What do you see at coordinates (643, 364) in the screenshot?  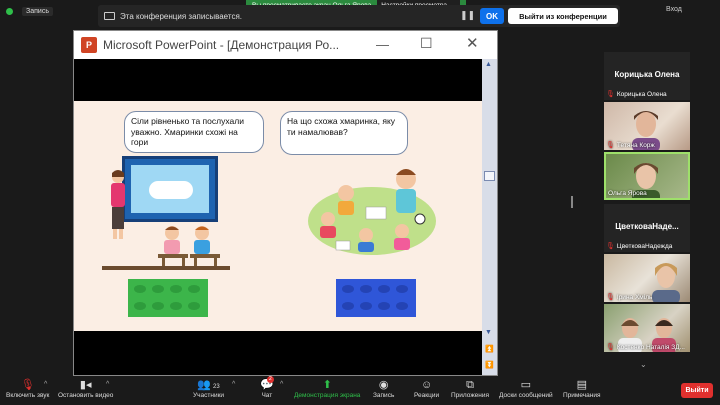 I see `chevron-down-icon: ⌄` at bounding box center [643, 364].